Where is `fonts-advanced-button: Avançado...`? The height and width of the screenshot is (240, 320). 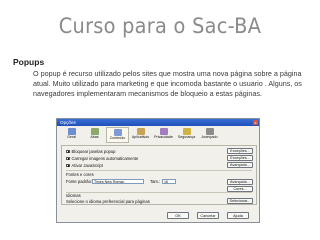 fonts-advanced-button: Avançado... is located at coordinates (240, 182).